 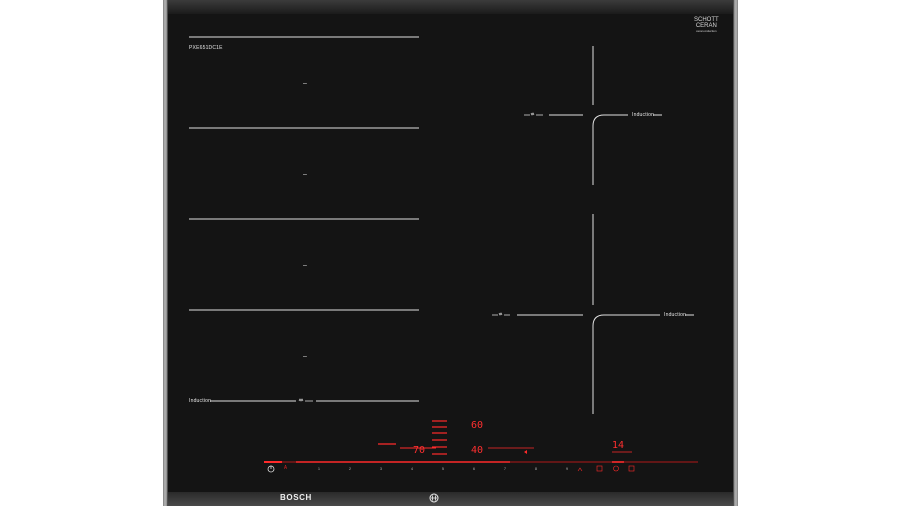 I want to click on flex-zone-mark-4: –, so click(x=305, y=356).